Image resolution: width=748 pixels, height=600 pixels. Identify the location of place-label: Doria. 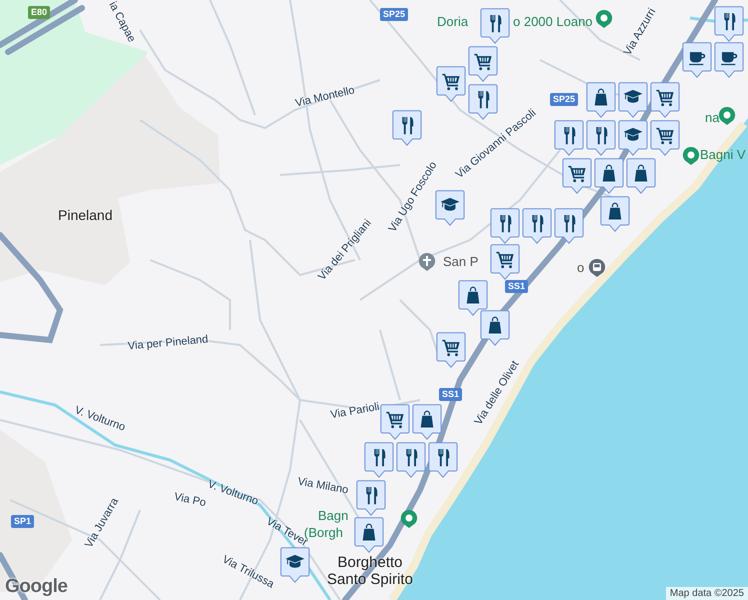
(452, 22).